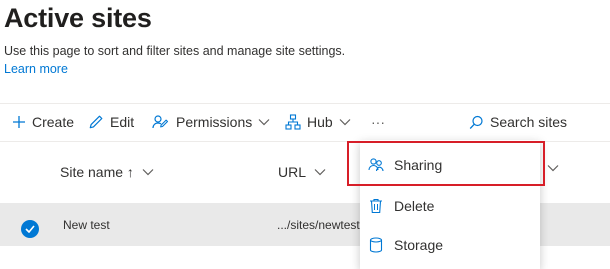  Describe the element at coordinates (122, 122) in the screenshot. I see `edit-label: Edit` at that location.